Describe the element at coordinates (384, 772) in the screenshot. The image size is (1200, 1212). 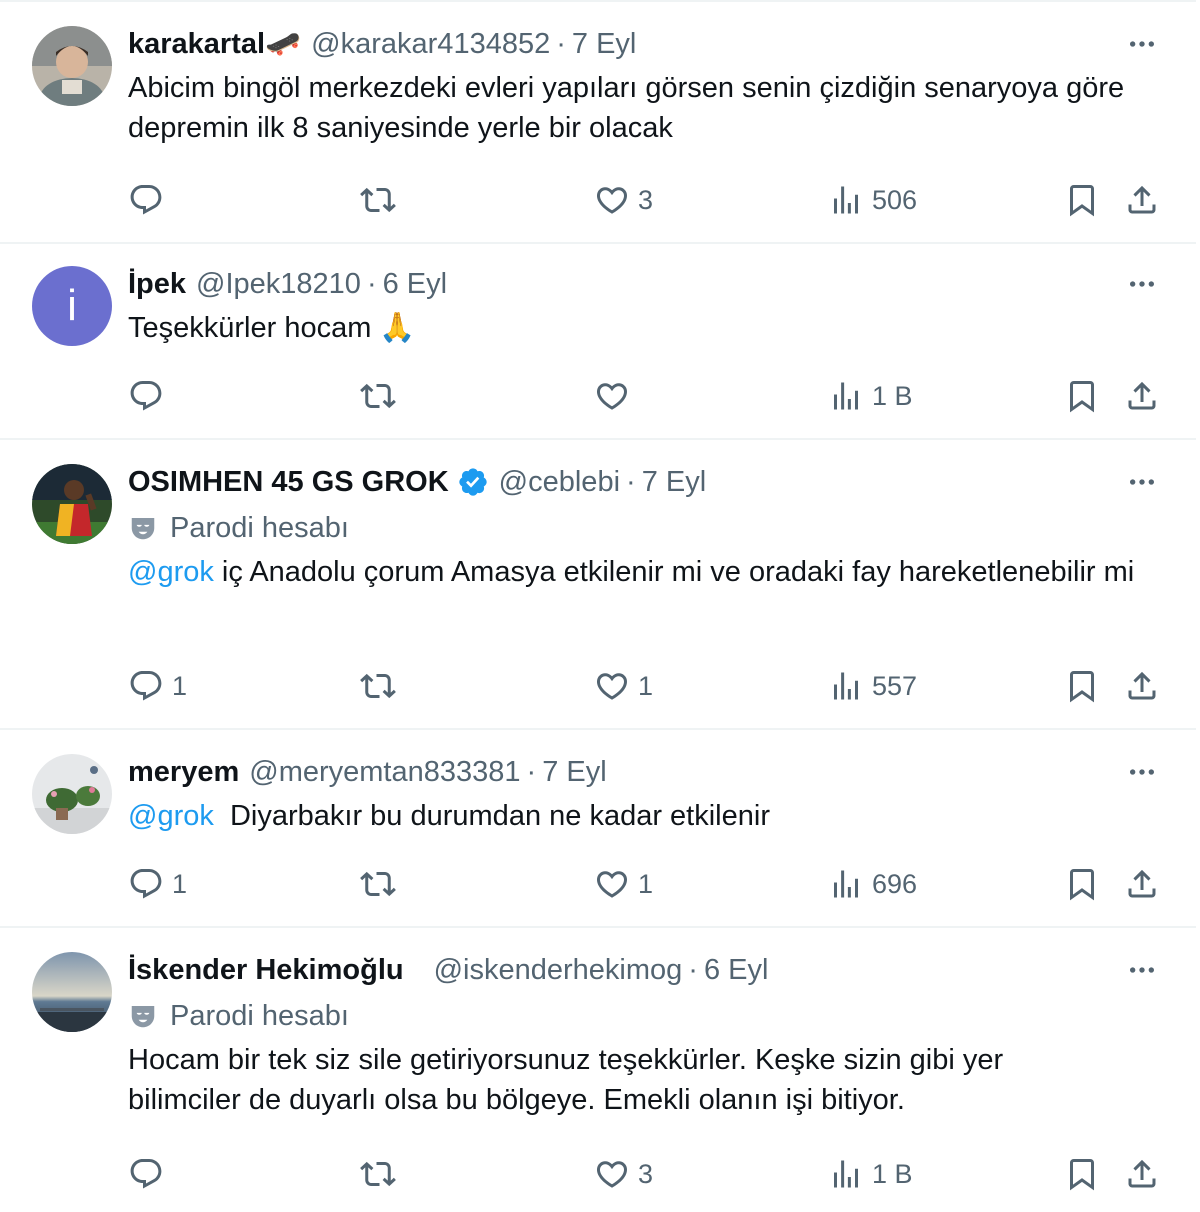
I see `author-handle: @meryemtan833381` at that location.